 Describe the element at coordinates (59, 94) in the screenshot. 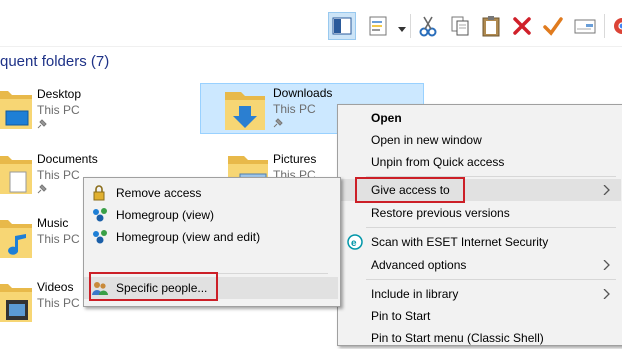

I see `folder-name: Desktop` at that location.